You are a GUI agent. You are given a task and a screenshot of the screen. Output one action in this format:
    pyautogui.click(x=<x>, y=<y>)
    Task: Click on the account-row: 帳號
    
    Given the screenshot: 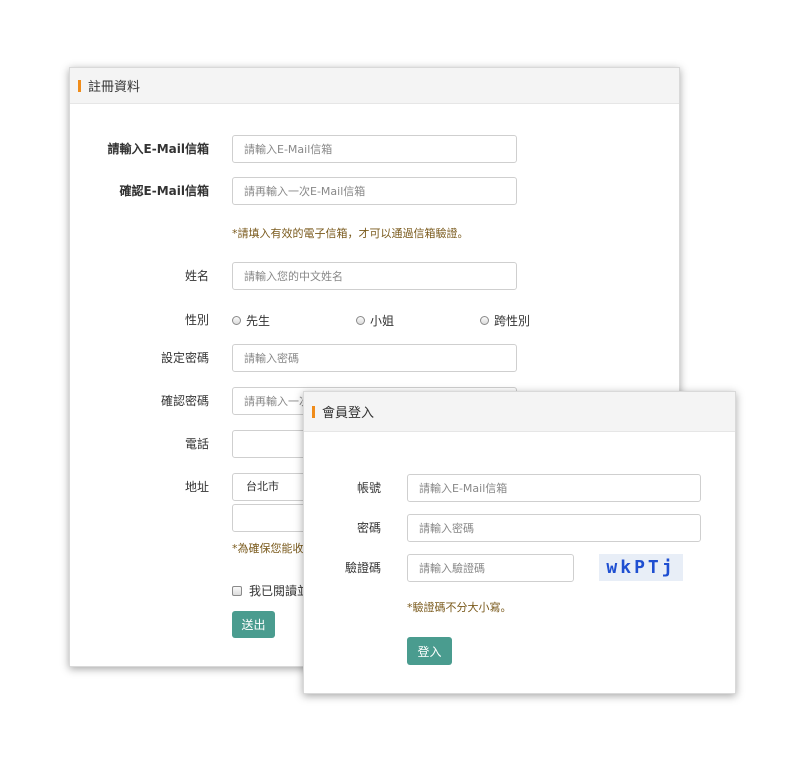 What is the action you would take?
    pyautogui.click(x=519, y=488)
    